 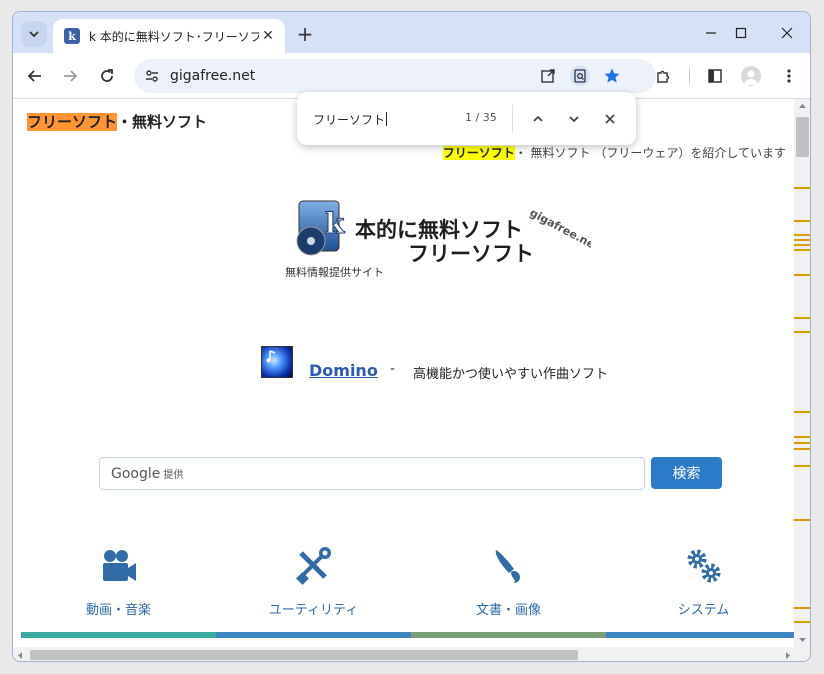 I want to click on address-bar: gigafree.net, so click(x=395, y=76).